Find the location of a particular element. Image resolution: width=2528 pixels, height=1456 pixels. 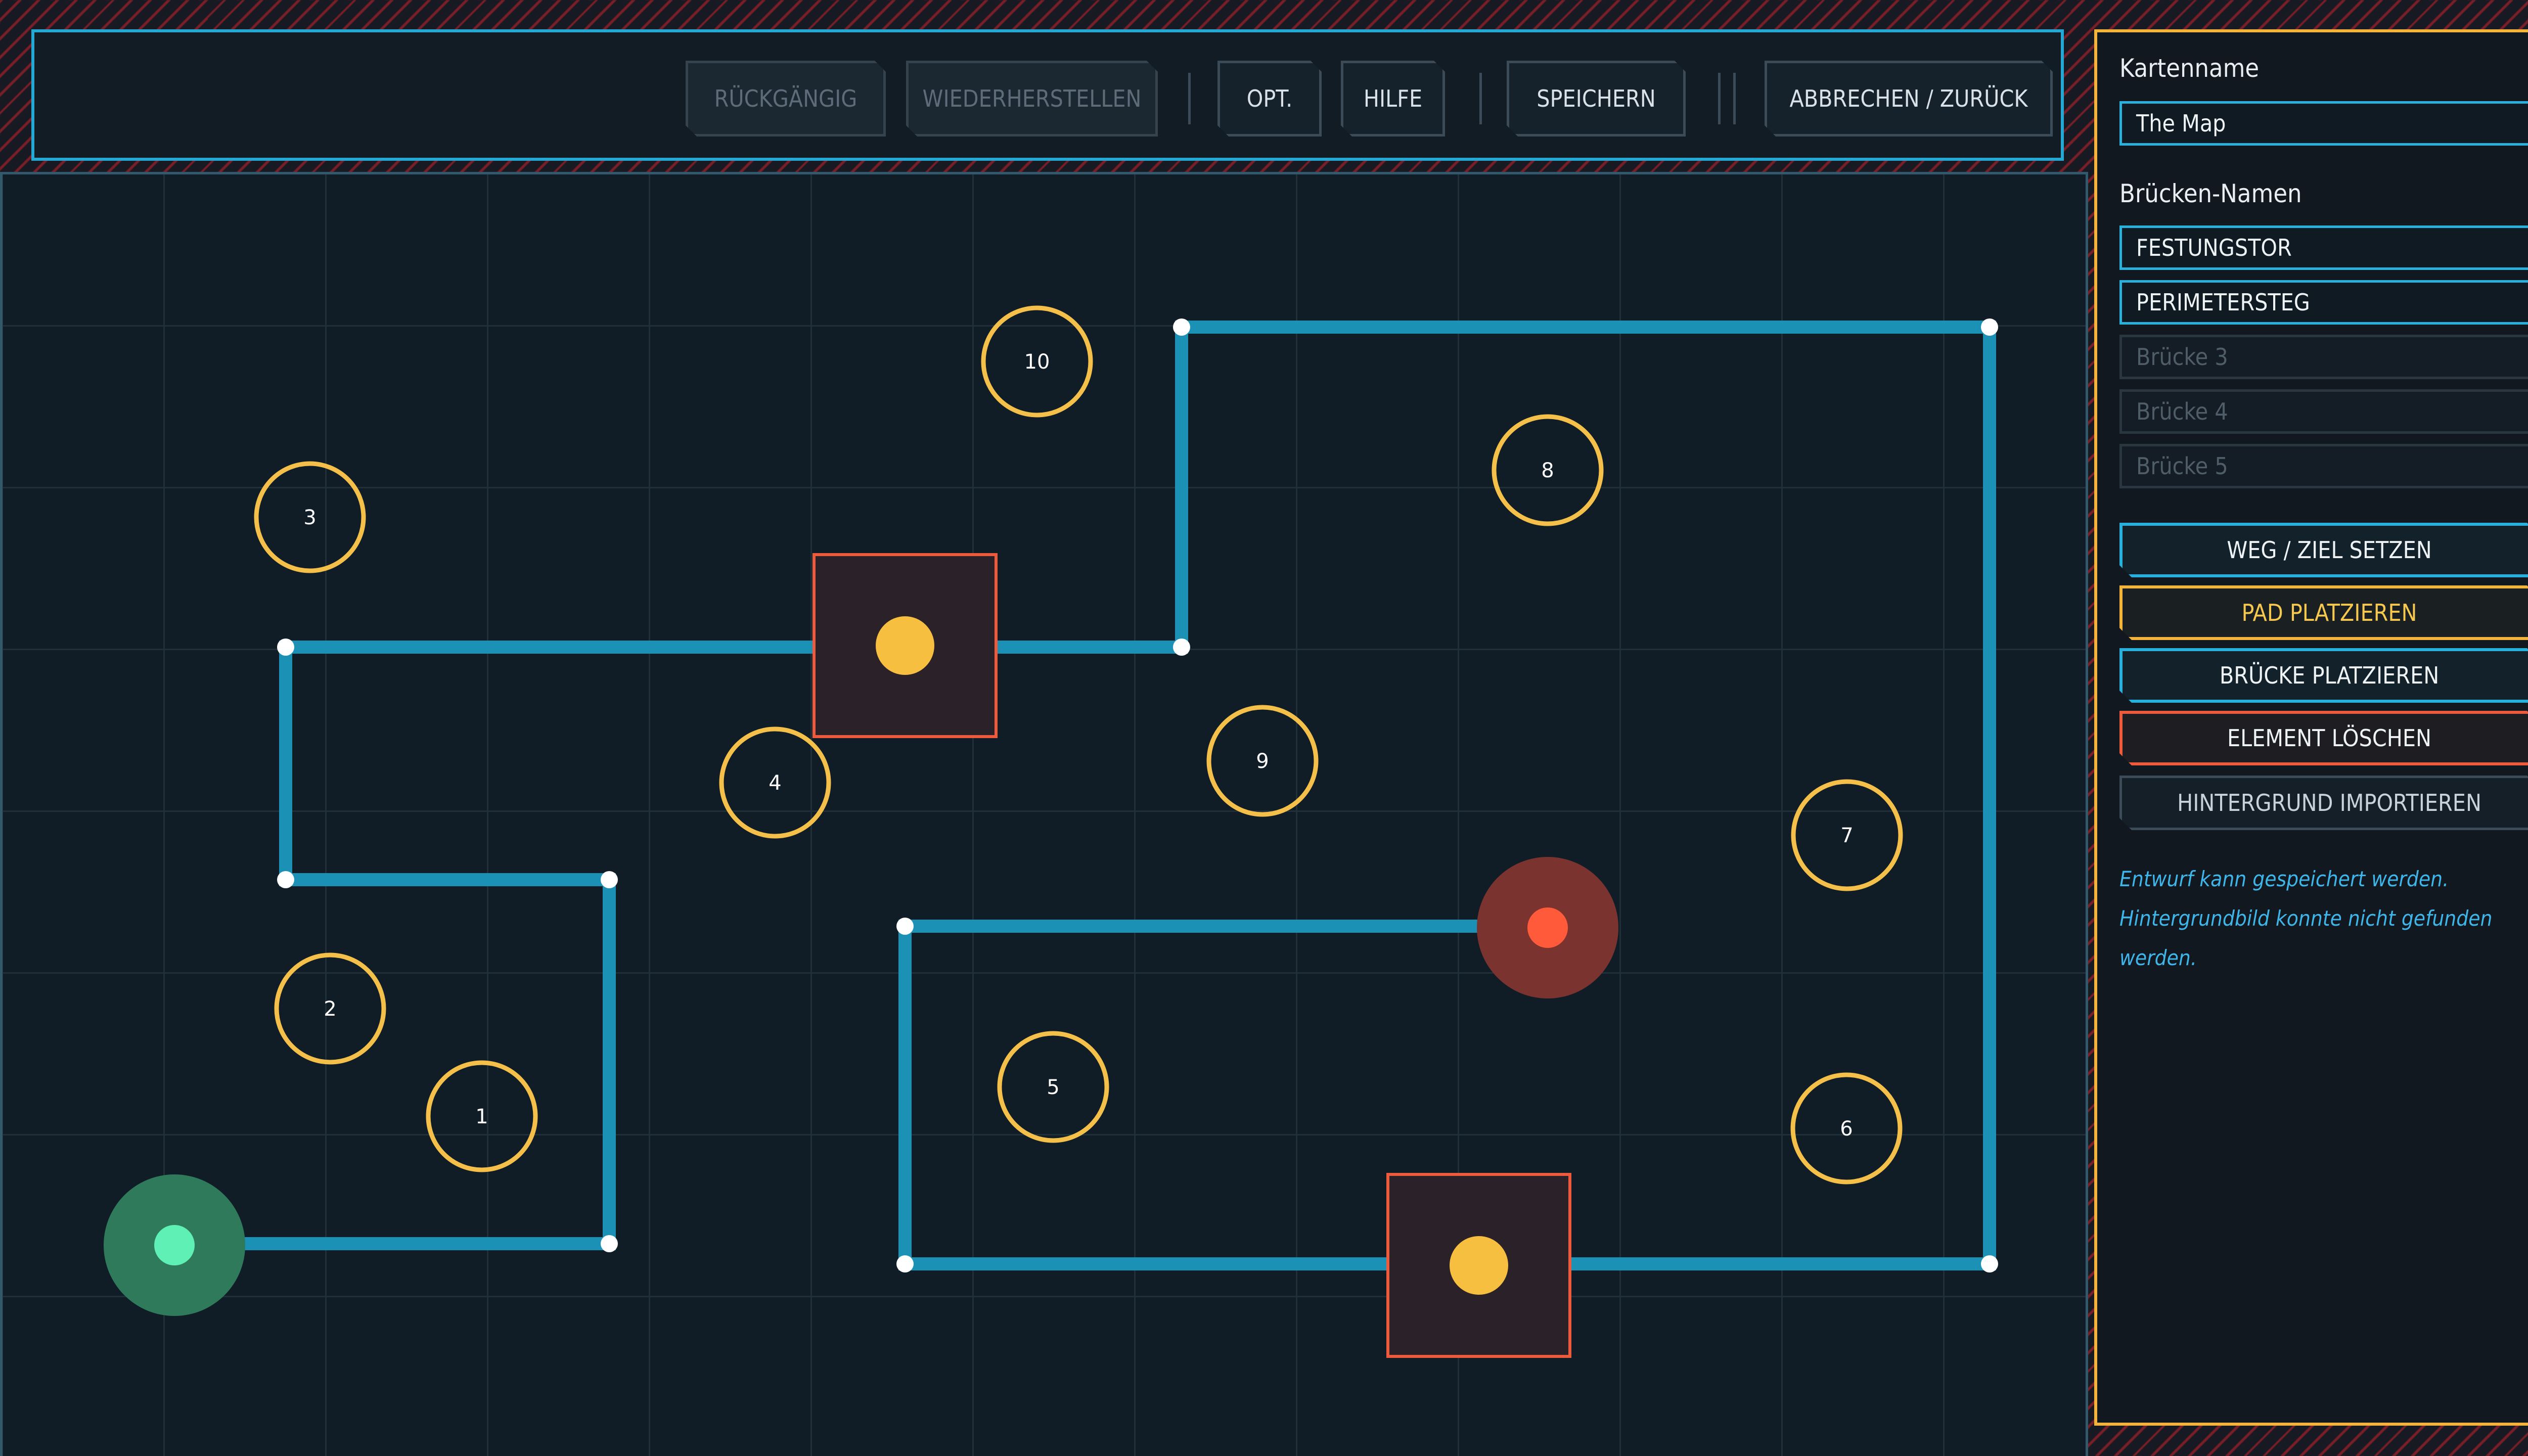

start-marker is located at coordinates (175, 1245).